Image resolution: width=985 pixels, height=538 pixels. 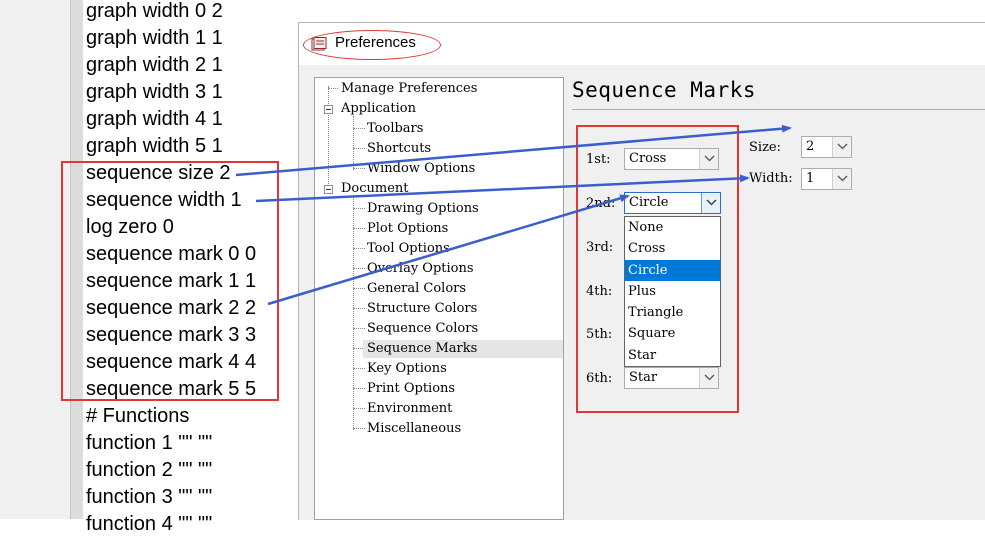 I want to click on arrow-width, so click(x=502, y=188).